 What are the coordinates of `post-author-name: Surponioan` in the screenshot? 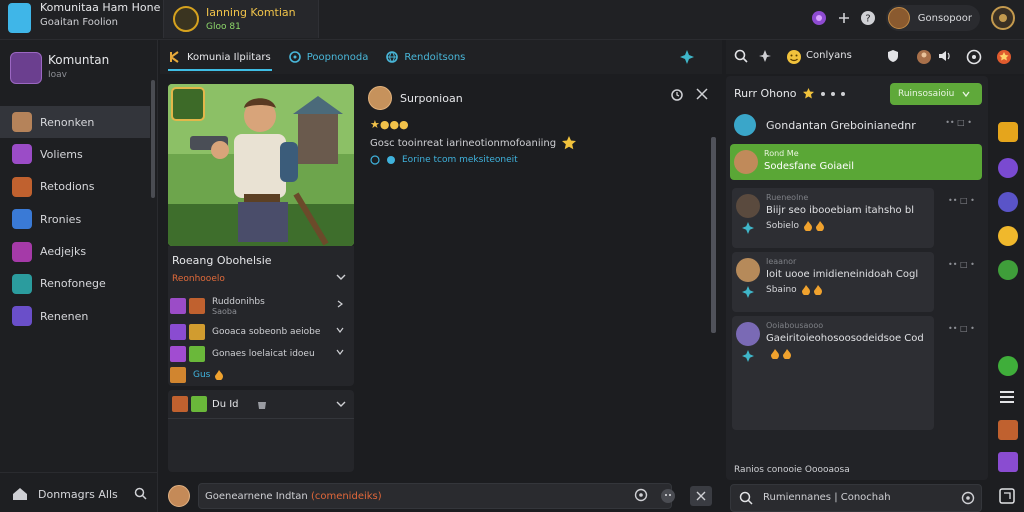 It's located at (431, 98).